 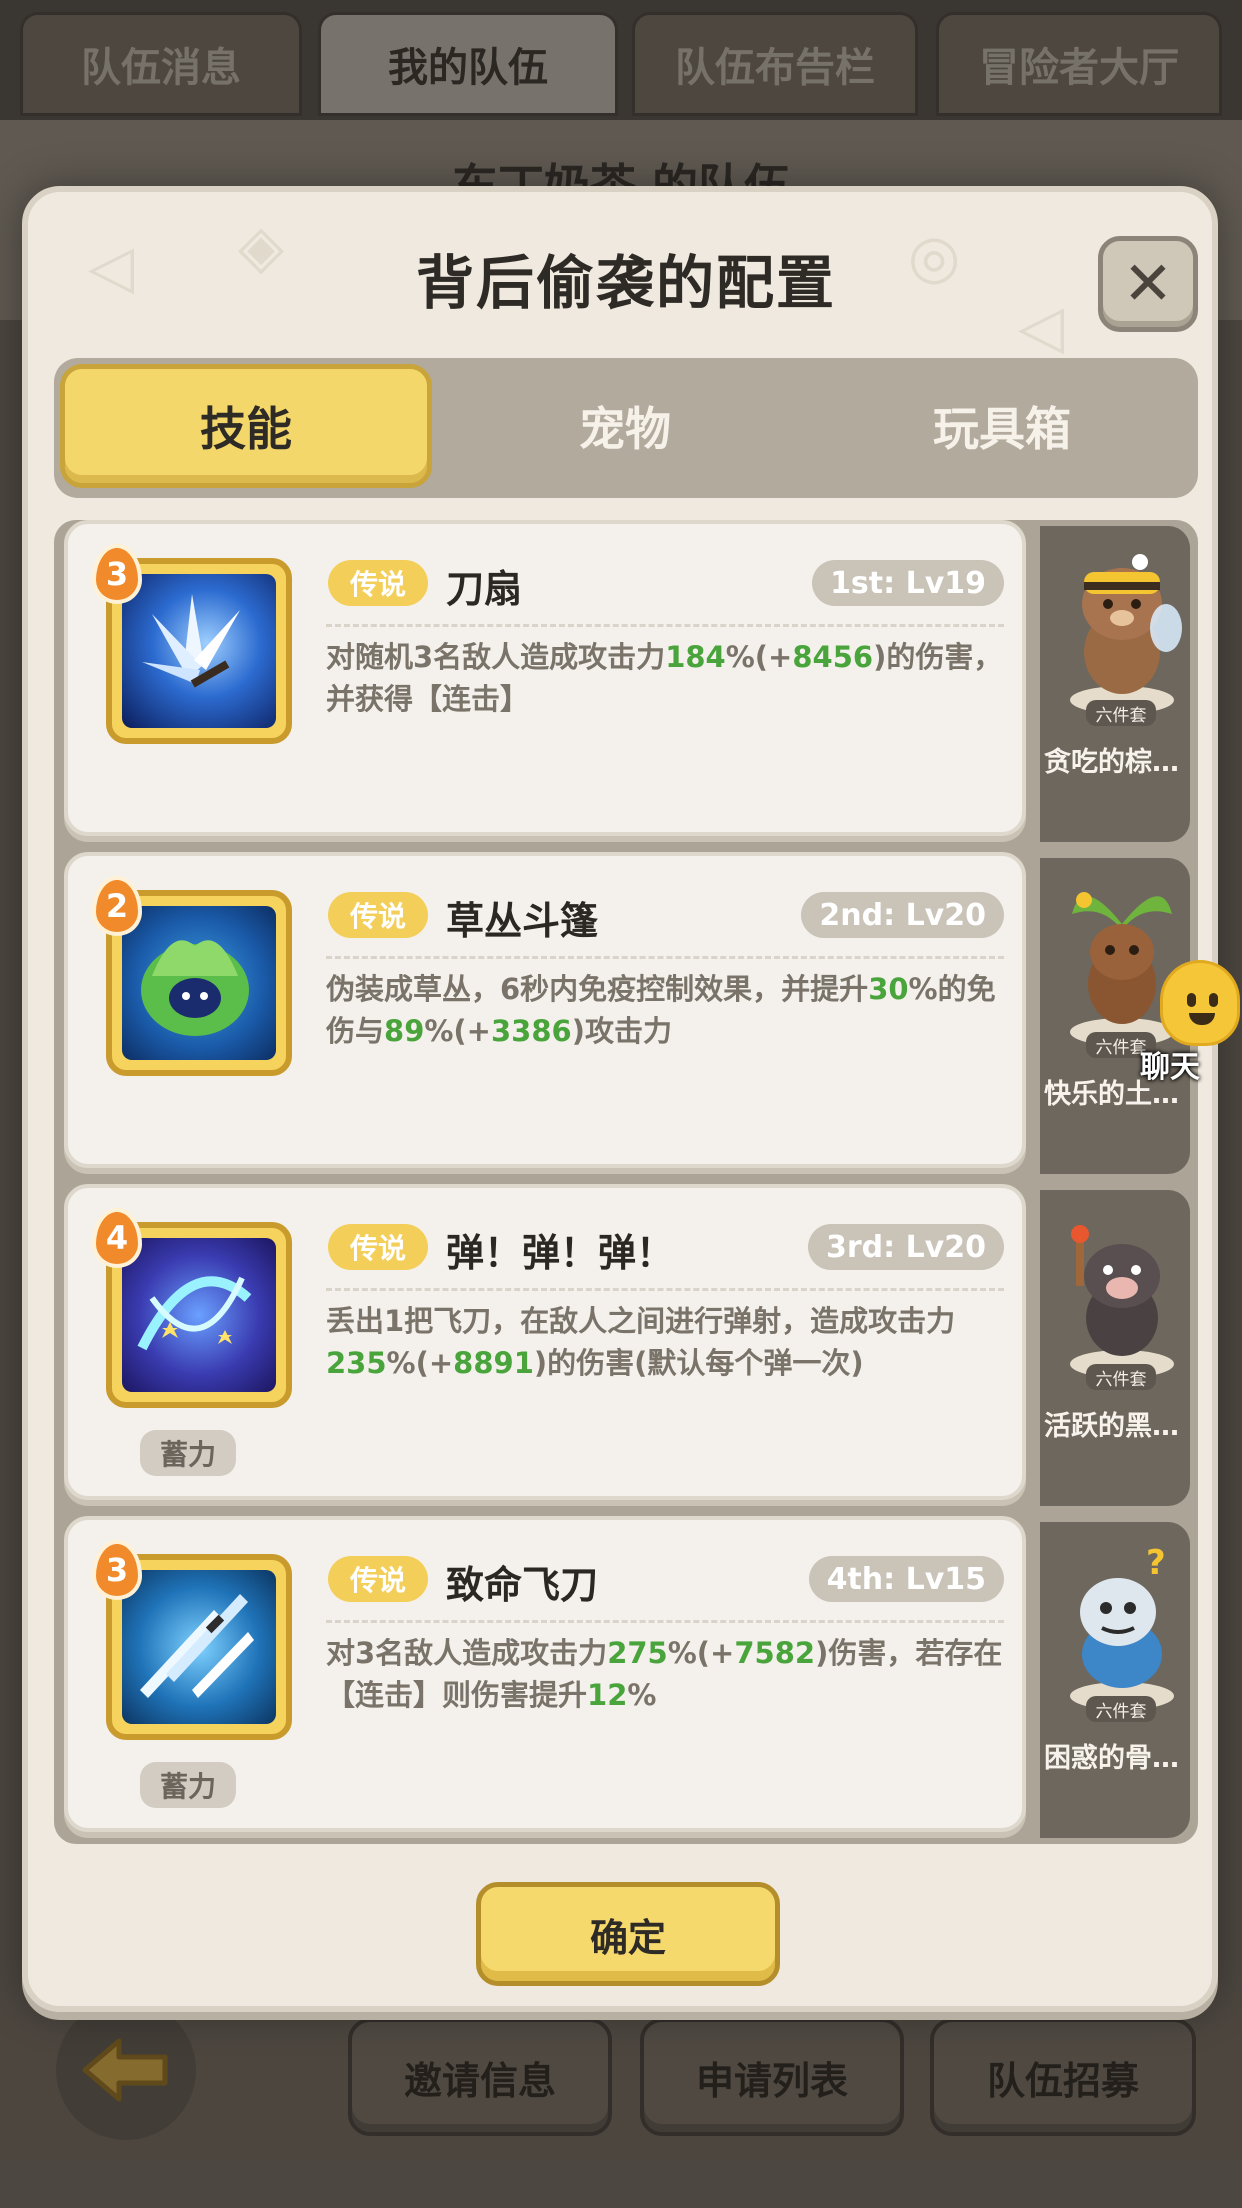 I want to click on confirm-button: 确定, so click(x=628, y=1934).